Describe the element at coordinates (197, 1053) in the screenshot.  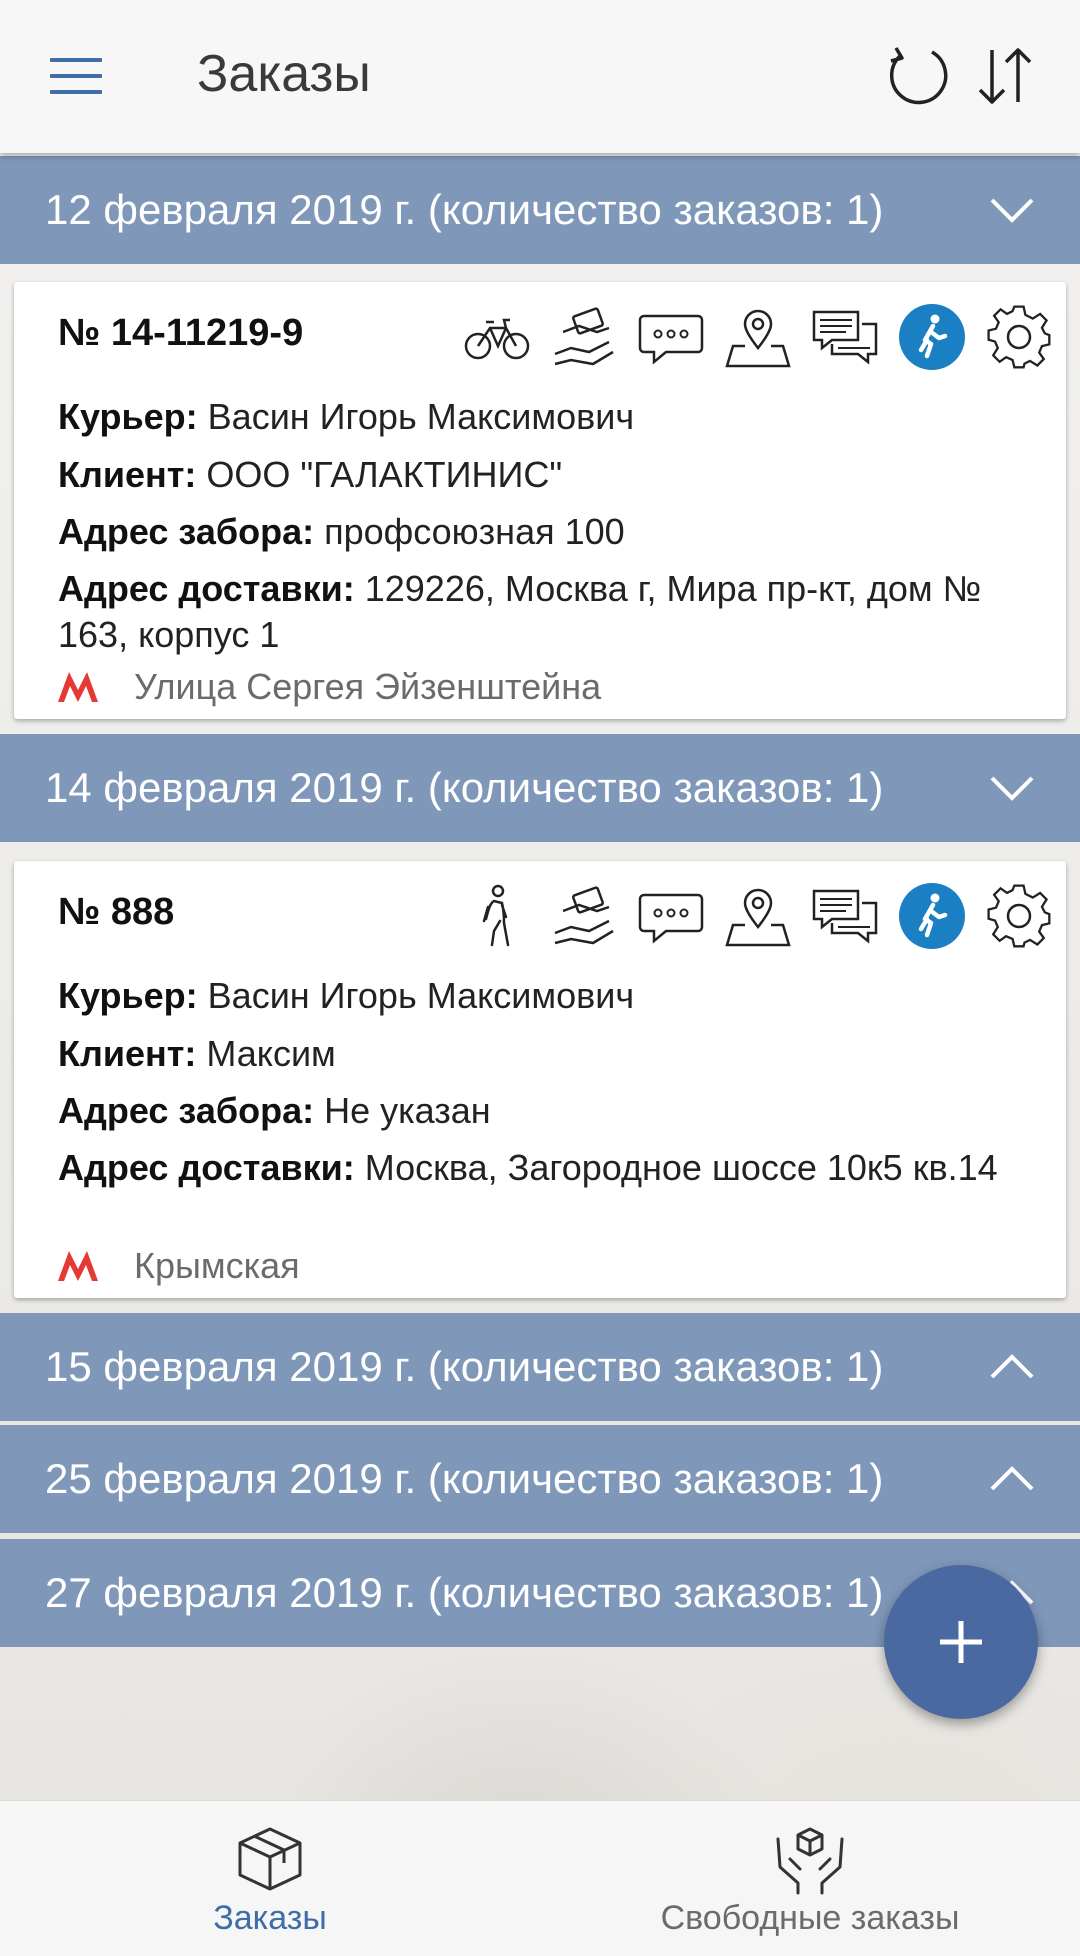
I see `client-row: Клиент: Максим` at that location.